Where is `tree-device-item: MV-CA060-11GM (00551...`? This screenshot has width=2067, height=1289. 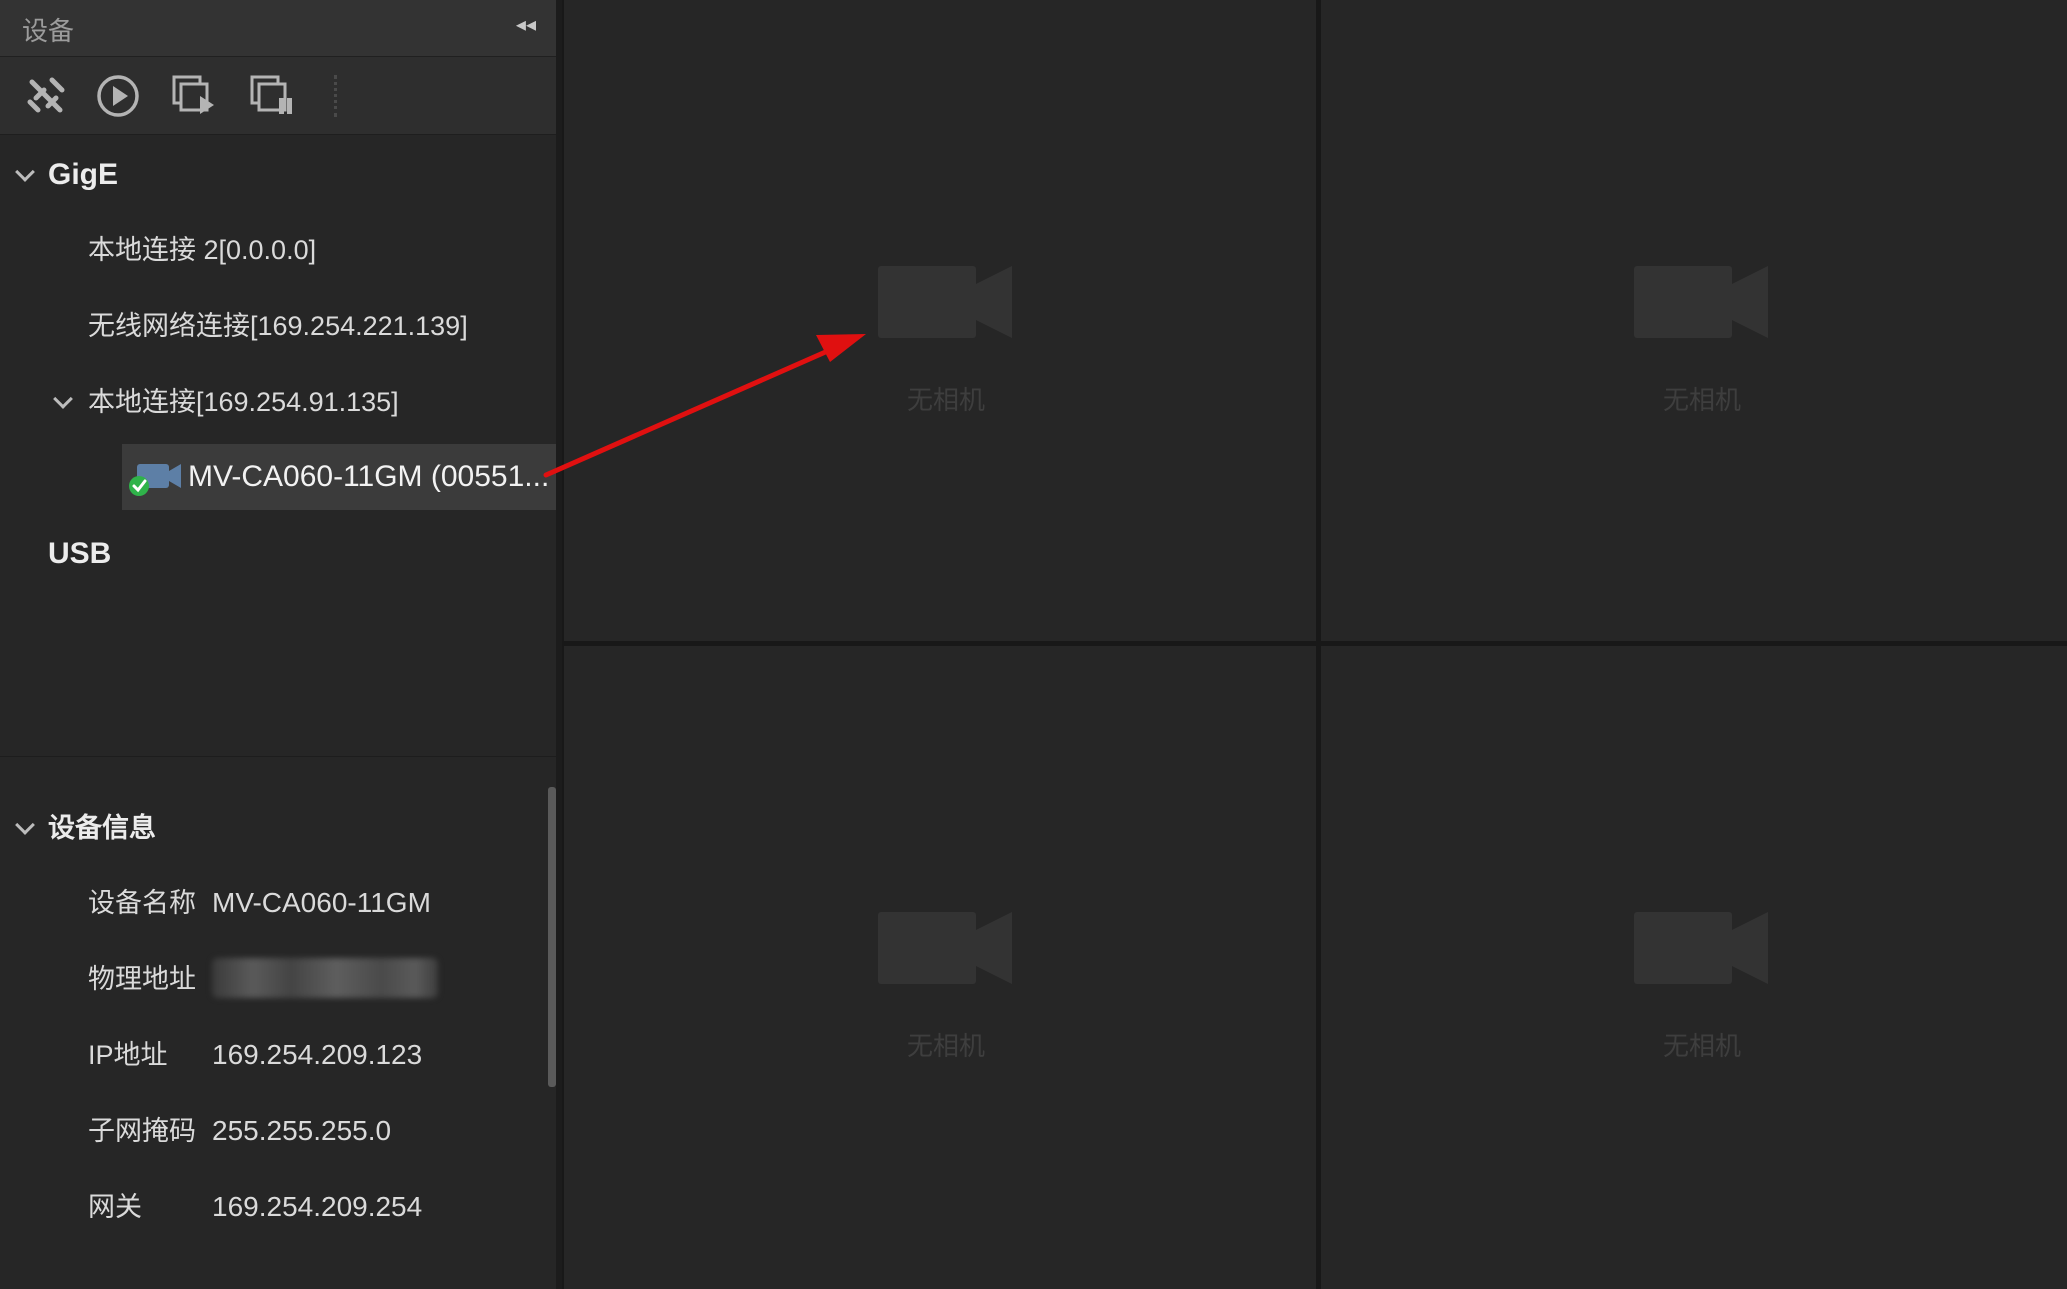 tree-device-item: MV-CA060-11GM (00551... is located at coordinates (339, 477).